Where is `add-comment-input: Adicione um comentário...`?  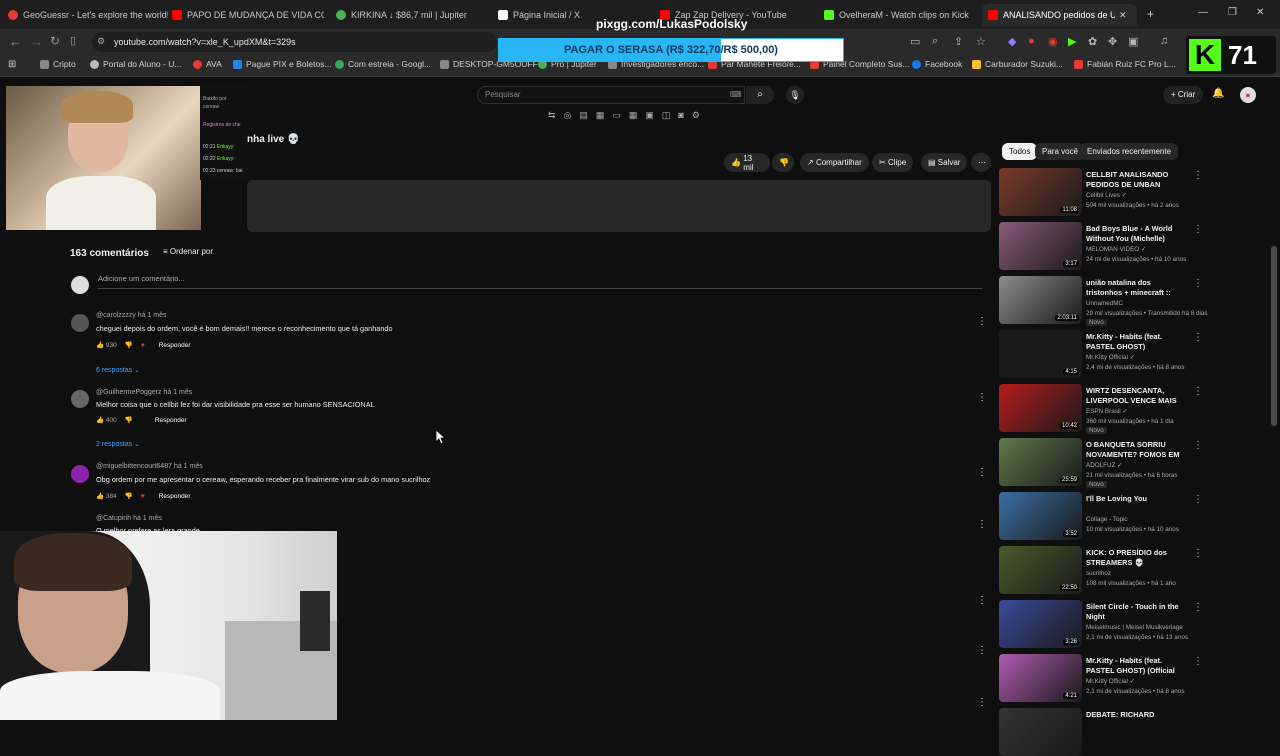 add-comment-input: Adicione um comentário... is located at coordinates (540, 281).